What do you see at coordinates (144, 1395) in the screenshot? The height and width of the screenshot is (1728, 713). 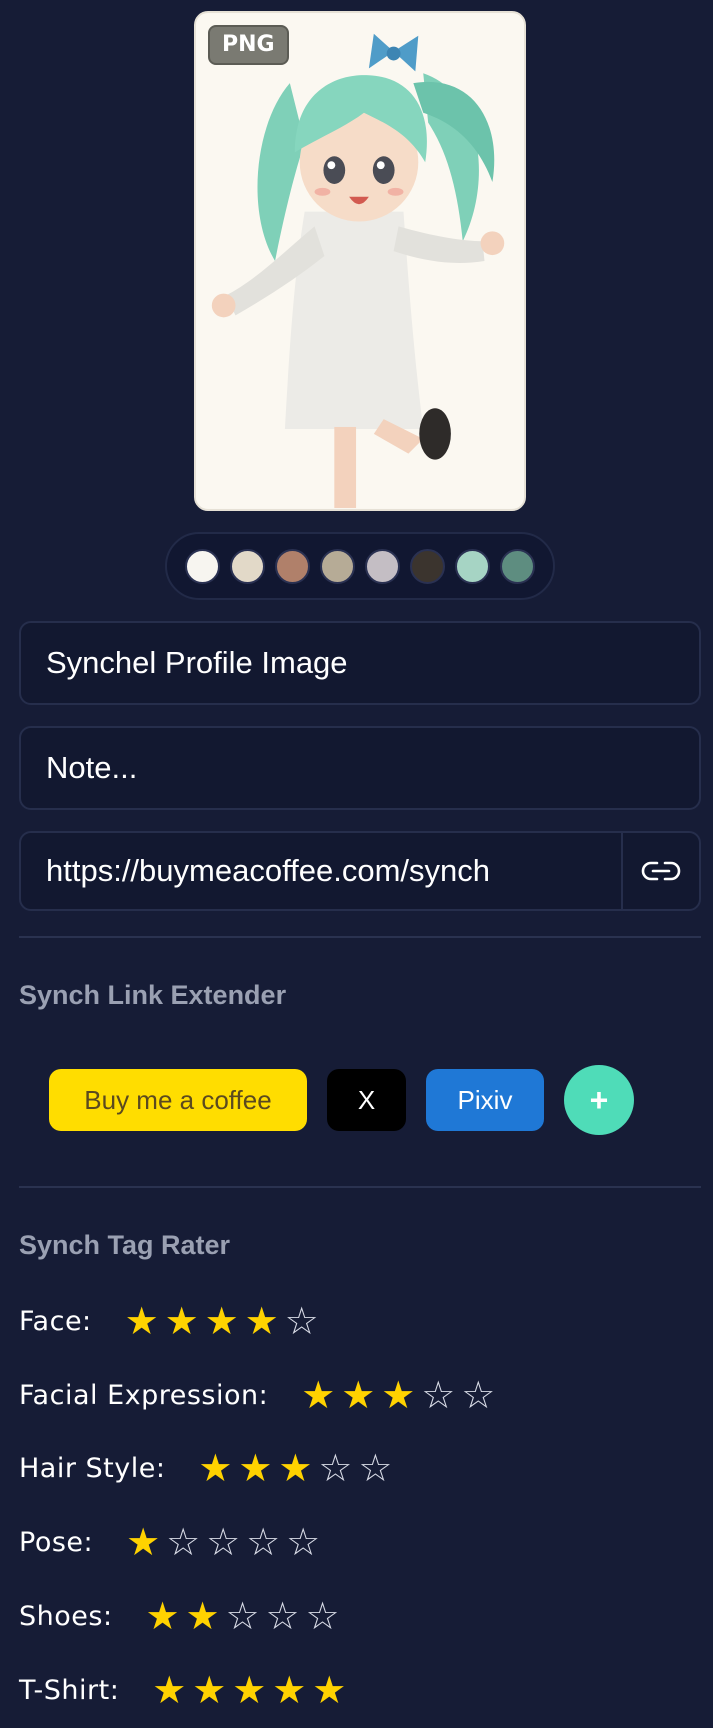 I see `rating-label: Facial Expression:` at bounding box center [144, 1395].